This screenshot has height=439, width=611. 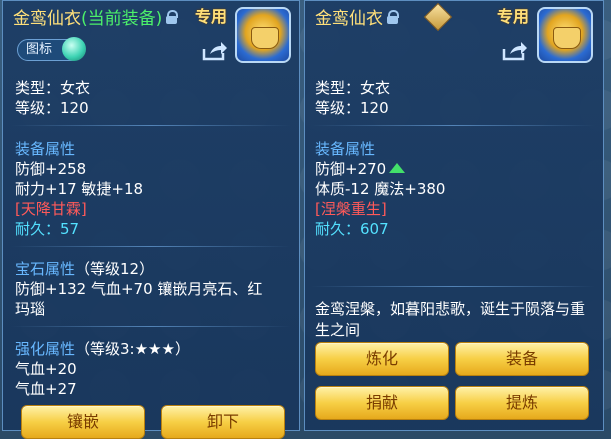 I want to click on gem-attr-title: 宝石属性, so click(x=45, y=269).